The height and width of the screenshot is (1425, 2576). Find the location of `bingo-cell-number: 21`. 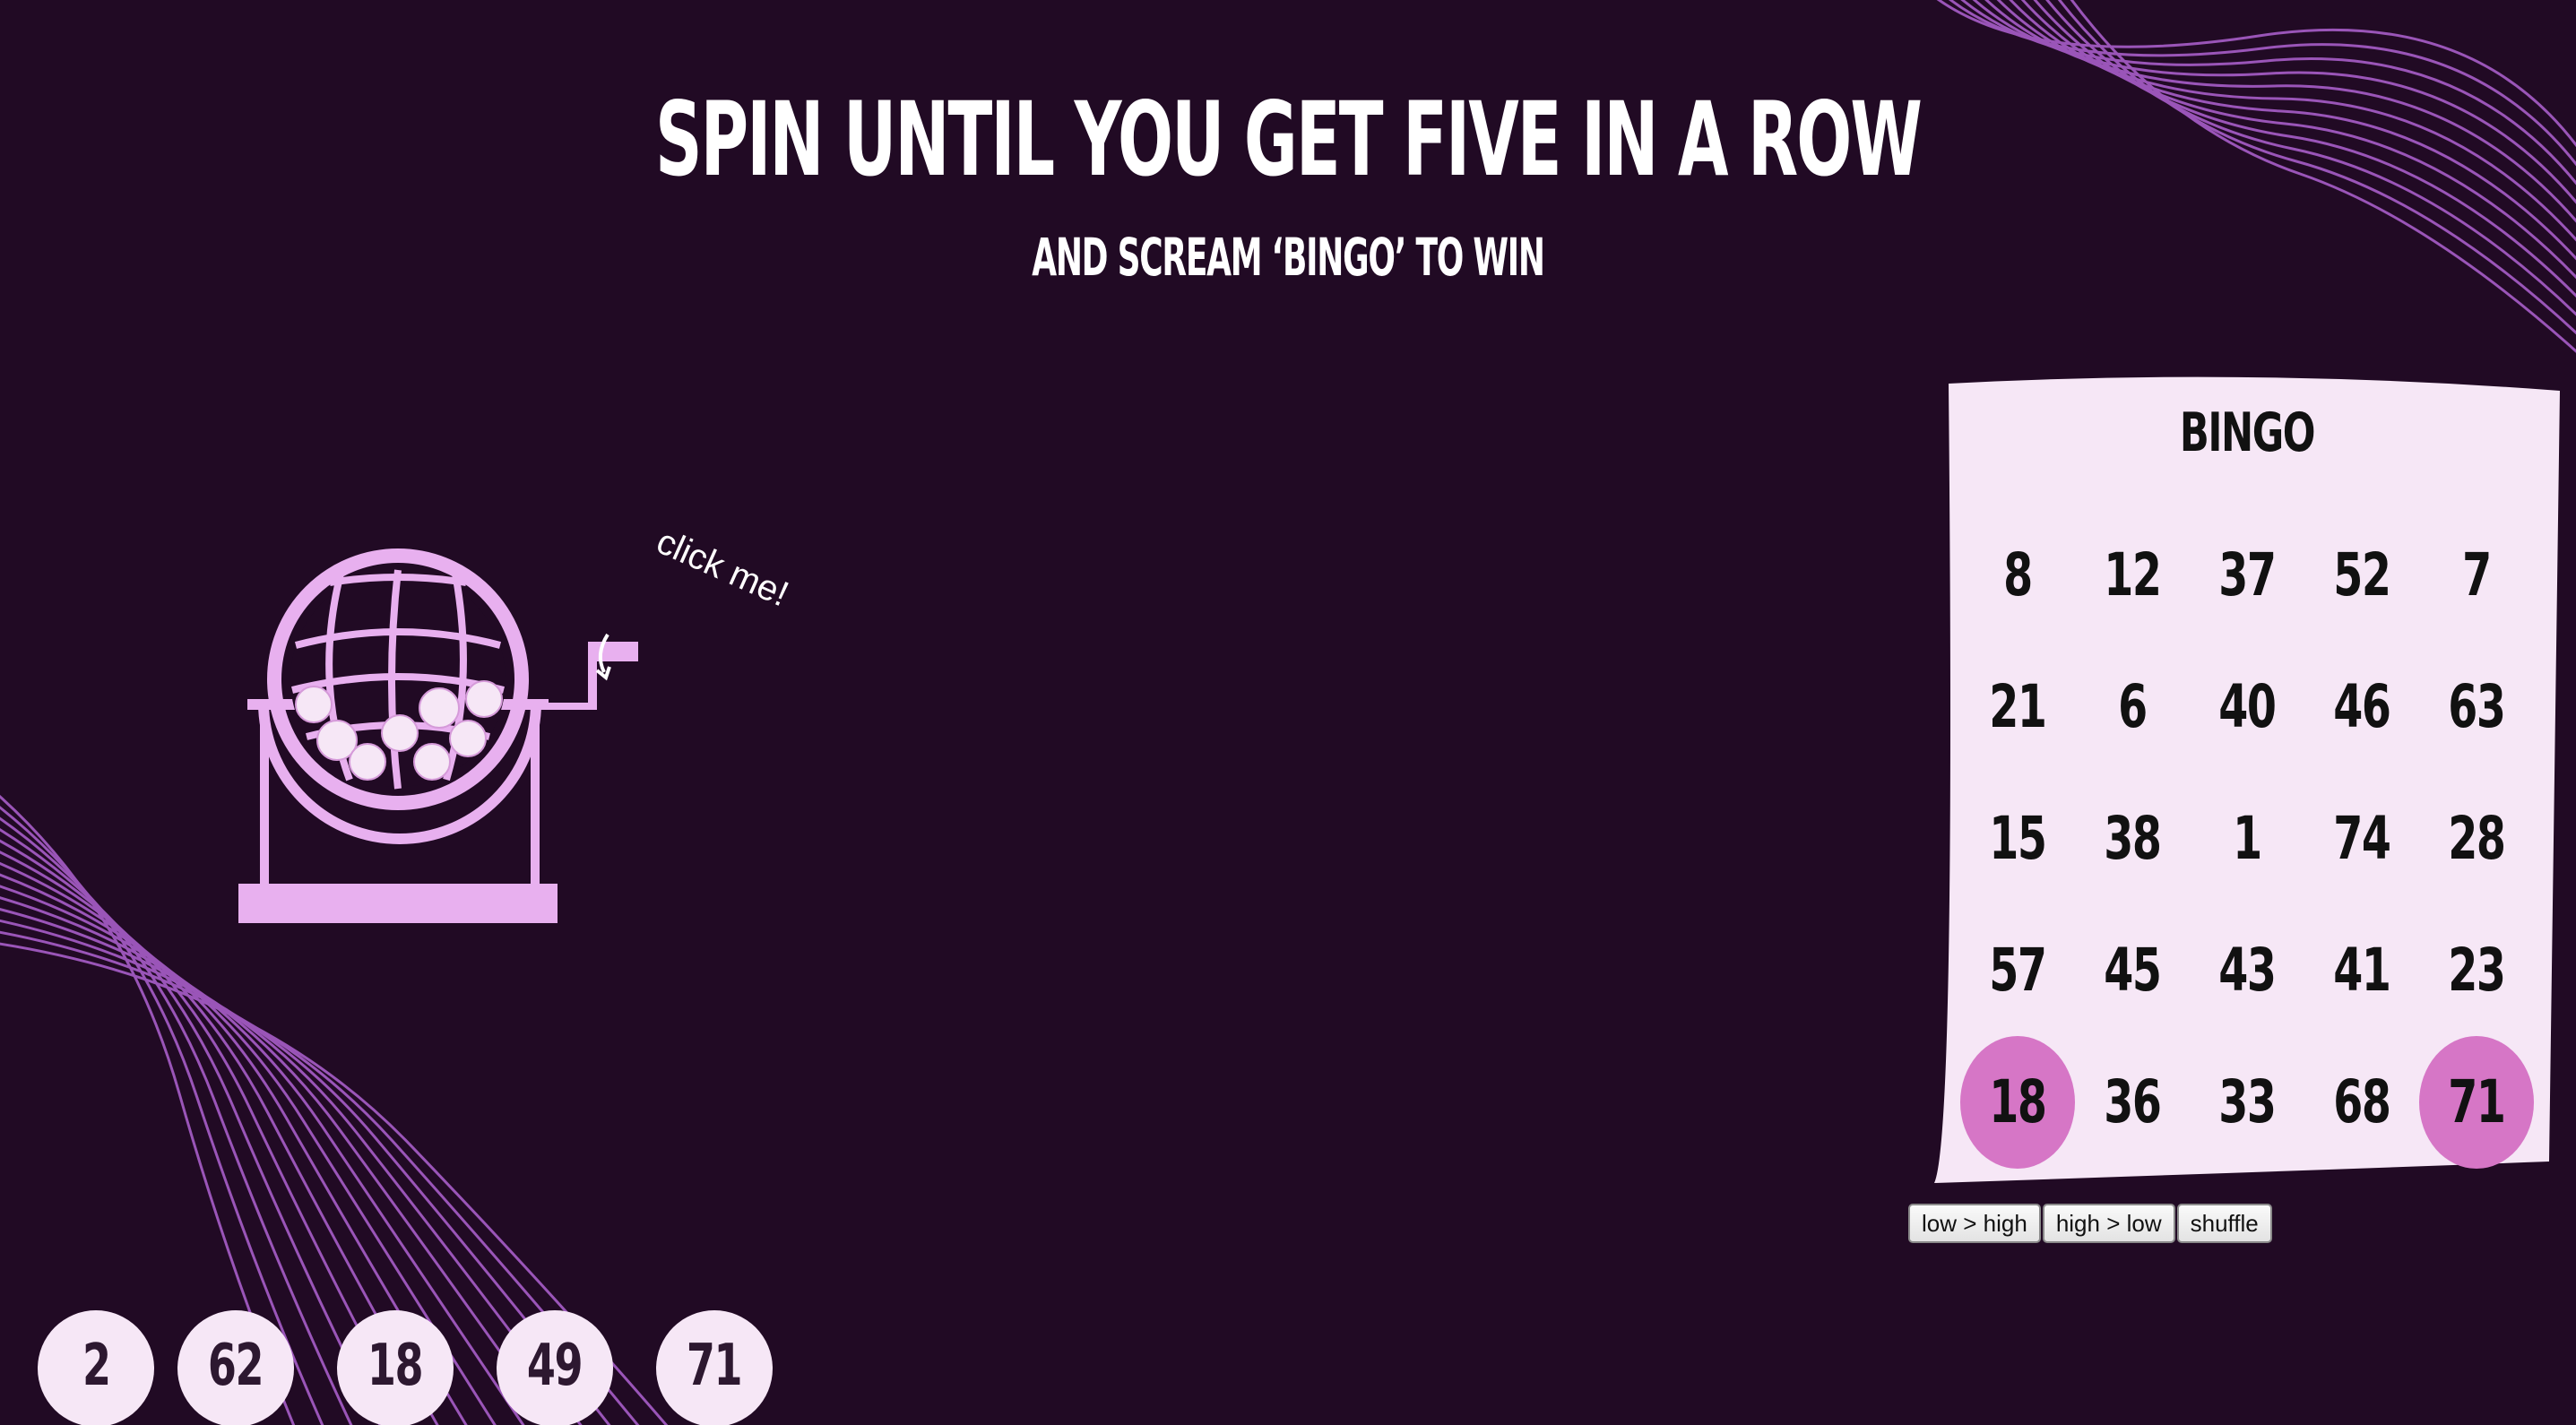

bingo-cell-number: 21 is located at coordinates (2018, 706).